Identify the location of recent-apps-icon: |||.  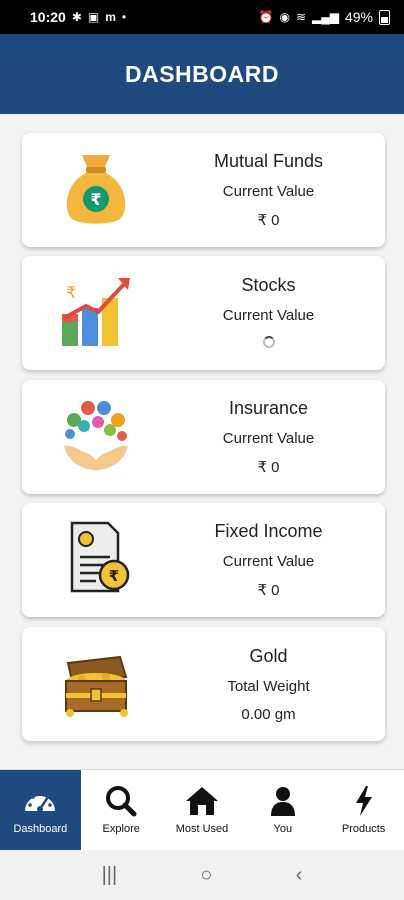
(110, 875).